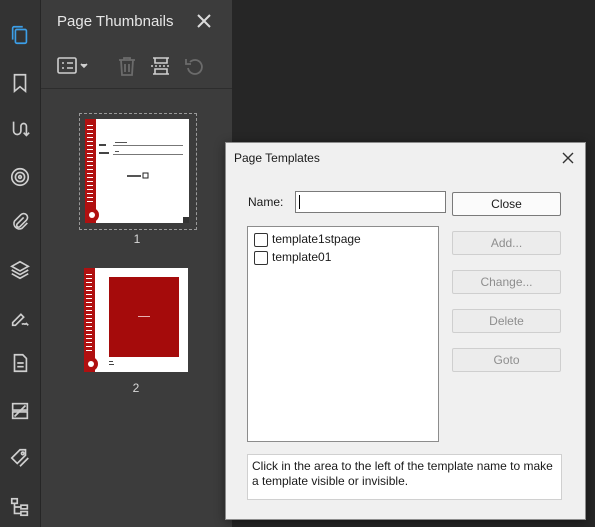 Image resolution: width=595 pixels, height=527 pixels. I want to click on document-icon, so click(20, 363).